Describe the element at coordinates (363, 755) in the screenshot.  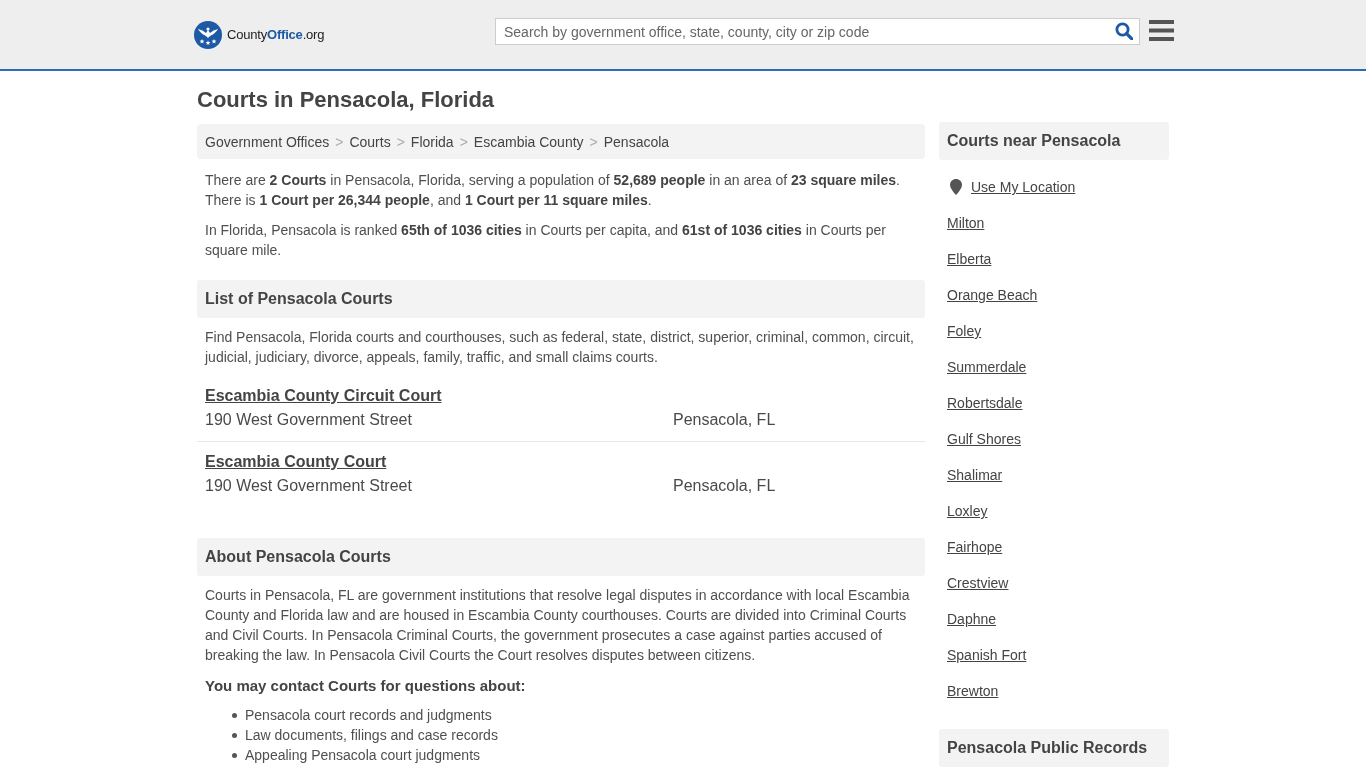
I see `list-item-text: Appealing Pensacola court judgments` at that location.